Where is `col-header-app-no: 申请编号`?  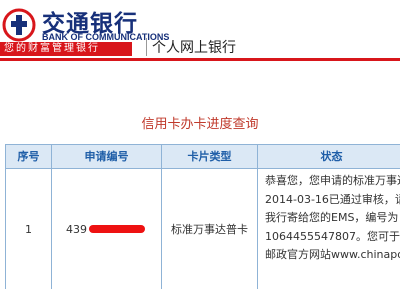 col-header-app-no: 申请编号 is located at coordinates (107, 157).